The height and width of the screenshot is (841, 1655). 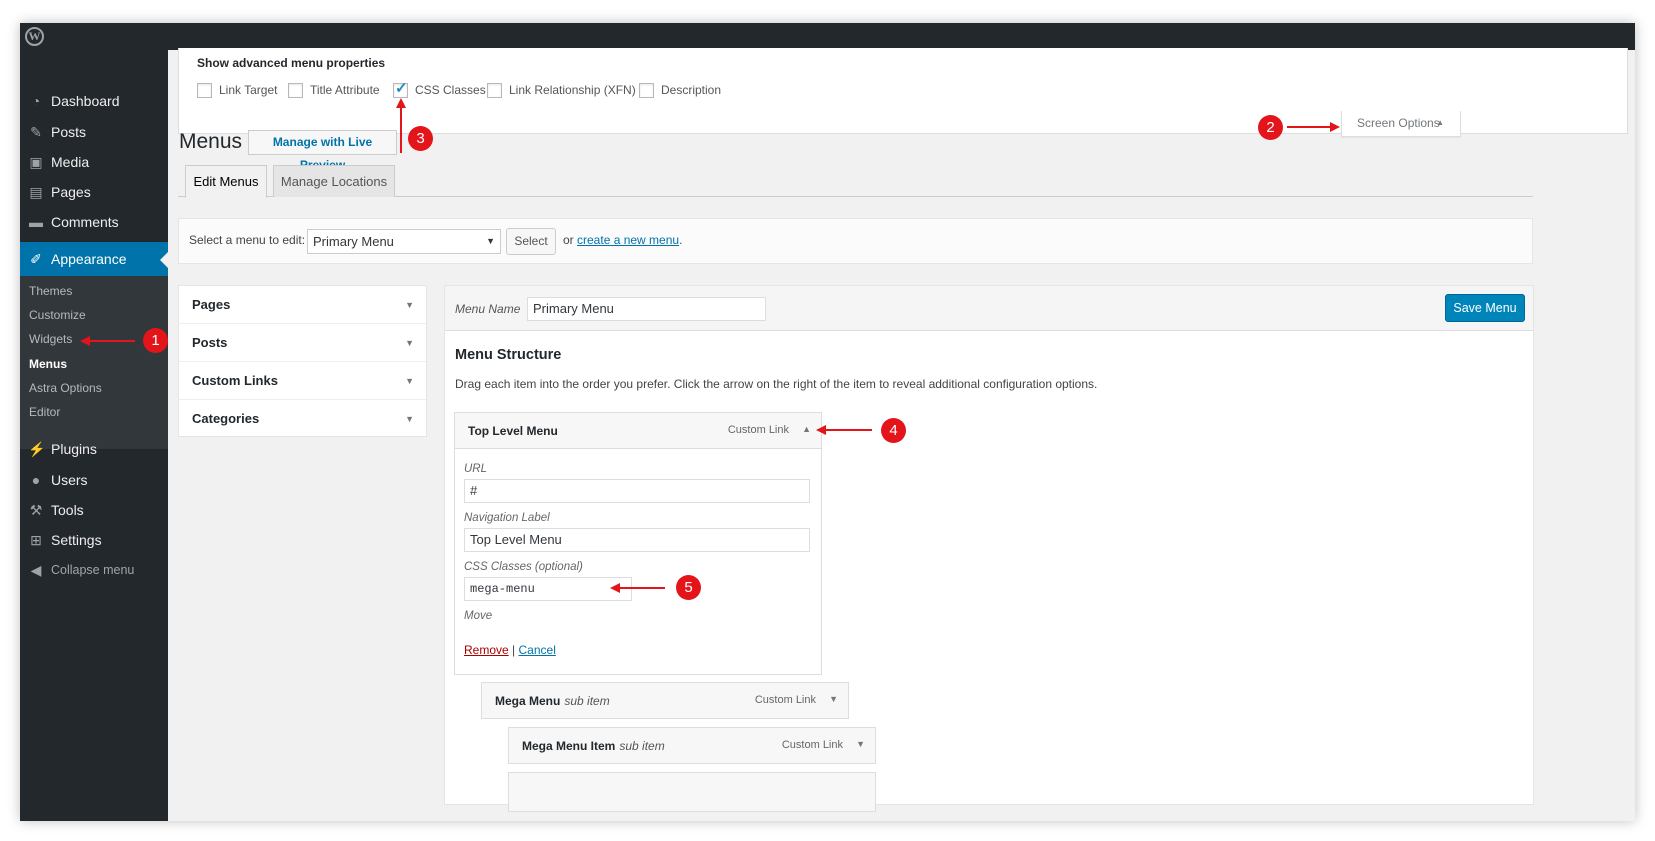 What do you see at coordinates (74, 449) in the screenshot?
I see `sidebar-item-label: Plugins` at bounding box center [74, 449].